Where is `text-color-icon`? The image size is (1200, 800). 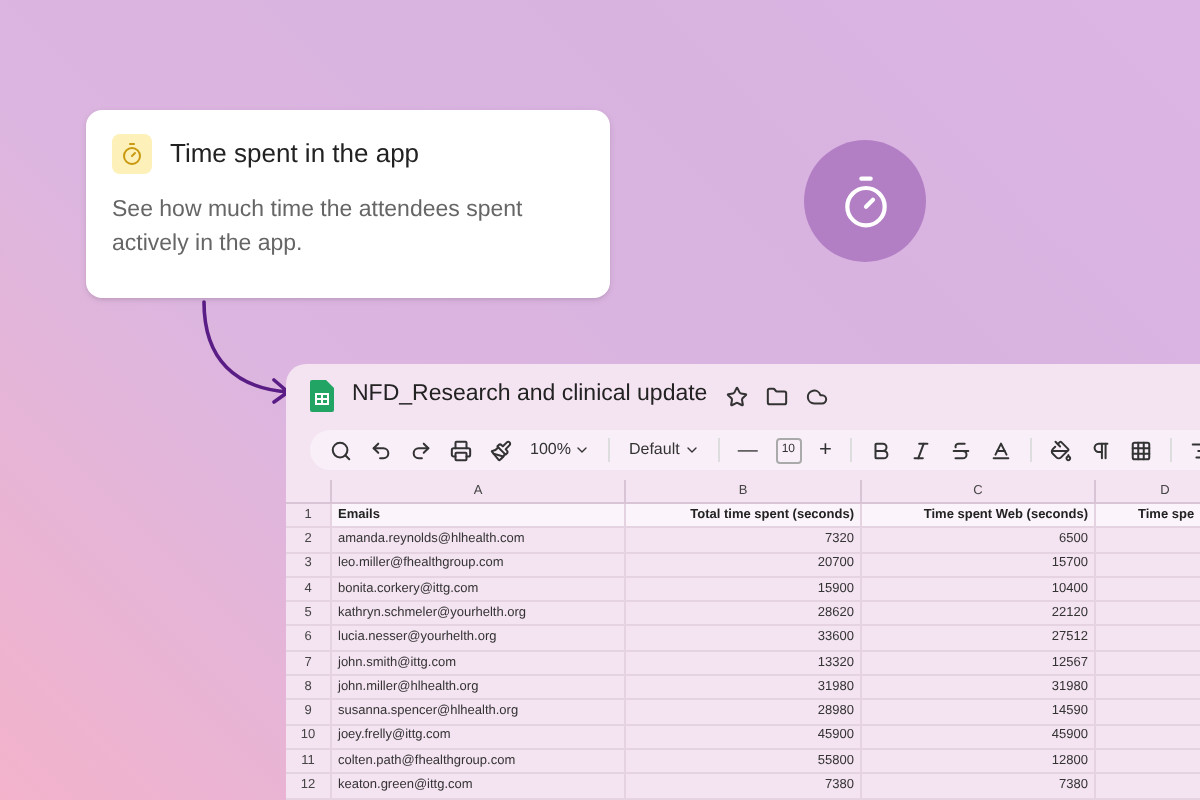
text-color-icon is located at coordinates (1000, 450).